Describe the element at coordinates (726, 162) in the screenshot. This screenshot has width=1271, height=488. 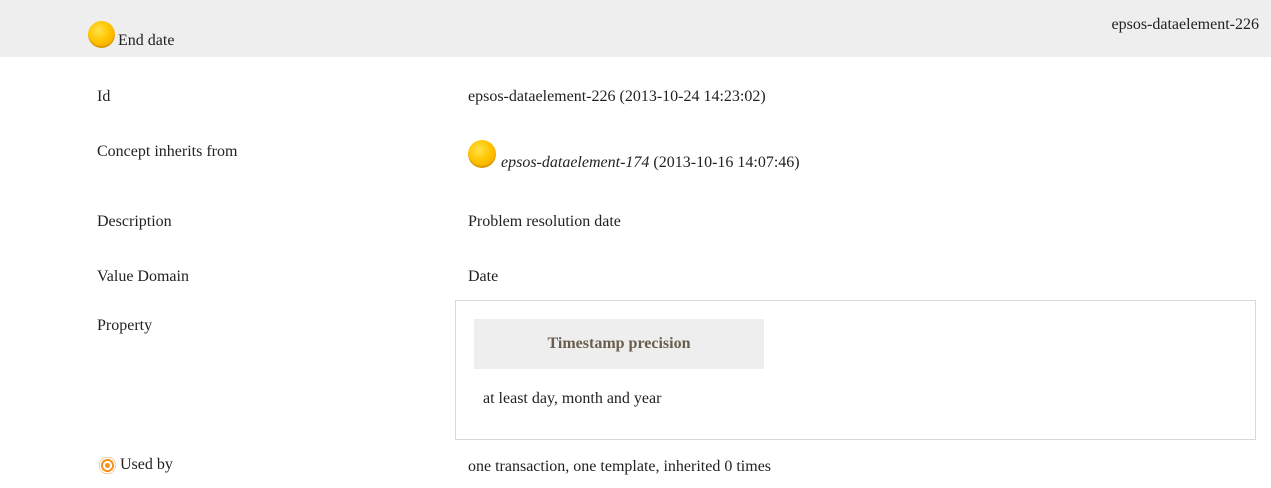
I see `inherited-concept-date: (2013-10-16 14:07:46)` at that location.